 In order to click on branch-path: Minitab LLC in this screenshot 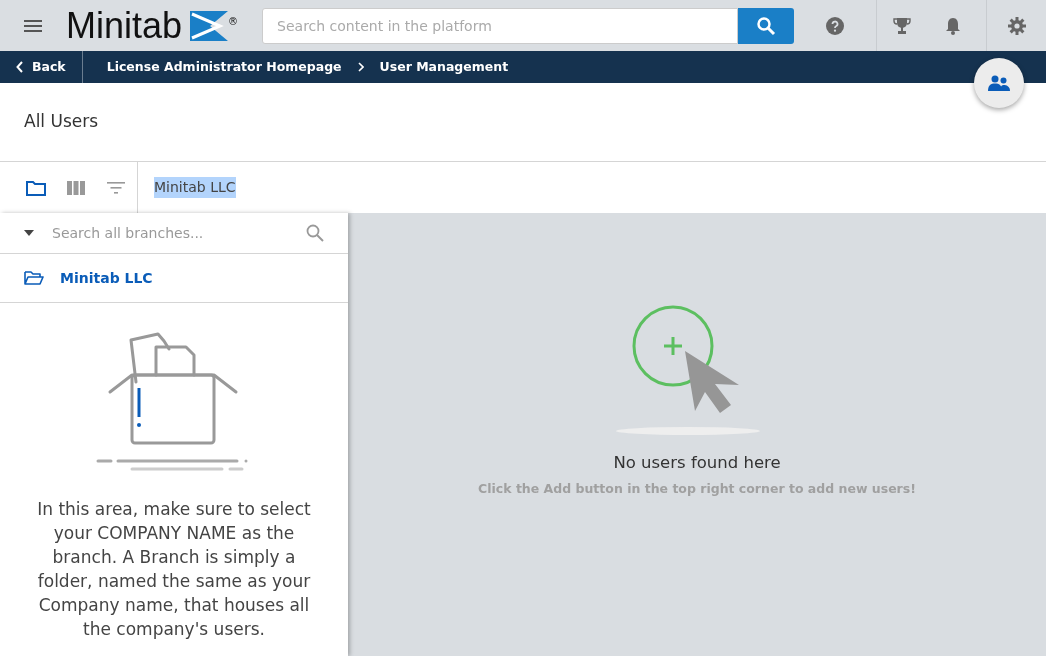, I will do `click(195, 187)`.